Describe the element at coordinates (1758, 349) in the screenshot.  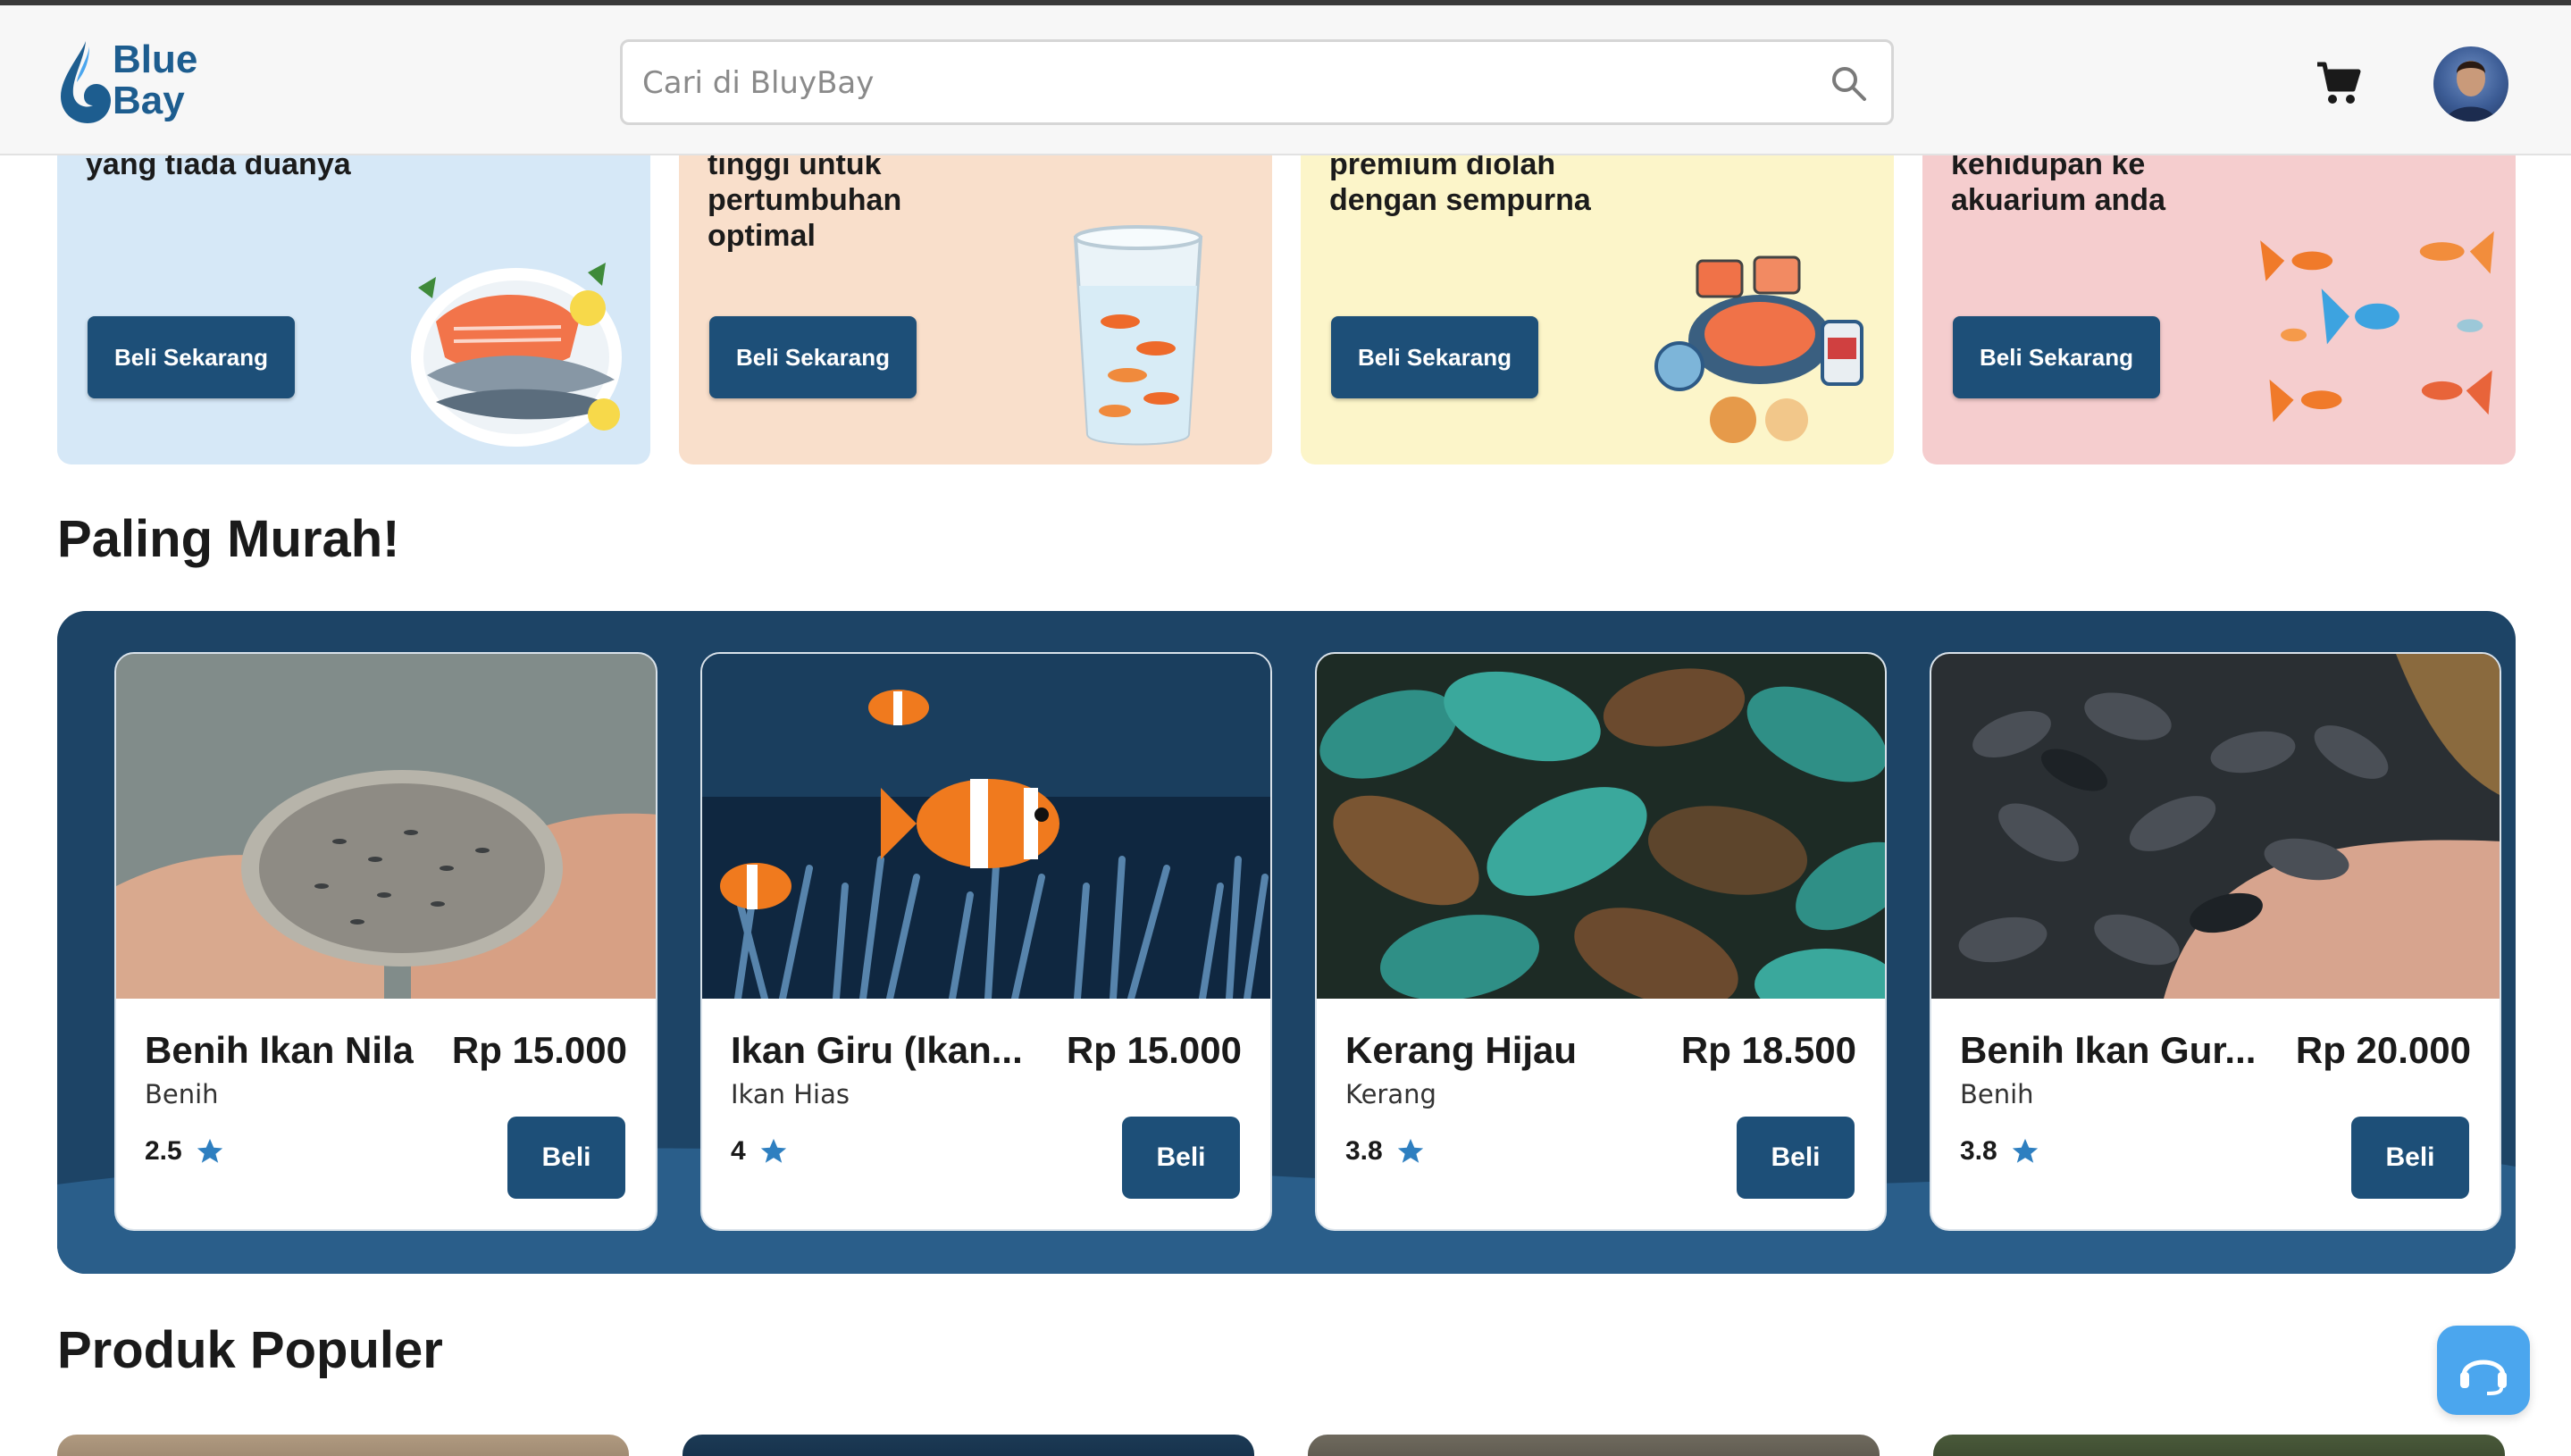
I see `processed-seafood-image` at that location.